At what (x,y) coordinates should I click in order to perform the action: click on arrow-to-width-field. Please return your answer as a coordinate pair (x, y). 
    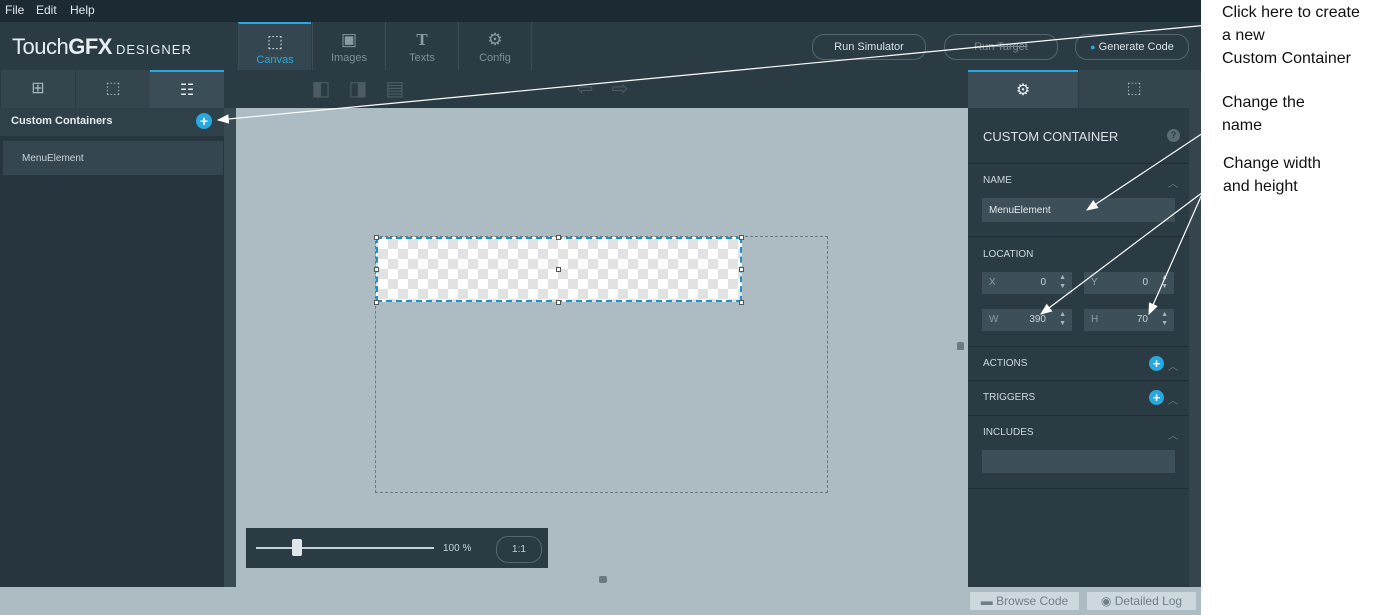
    Looking at the image, I should click on (1122, 253).